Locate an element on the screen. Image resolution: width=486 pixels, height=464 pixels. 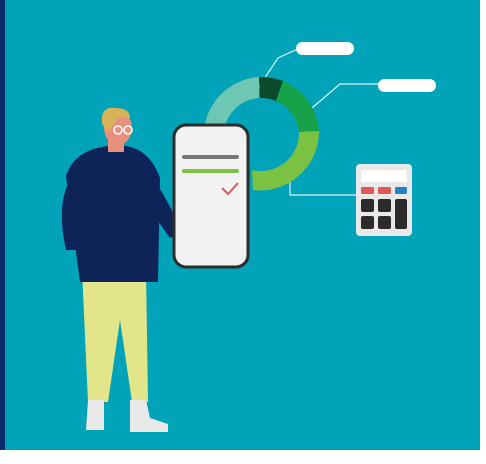
callout-label-right is located at coordinates (407, 85).